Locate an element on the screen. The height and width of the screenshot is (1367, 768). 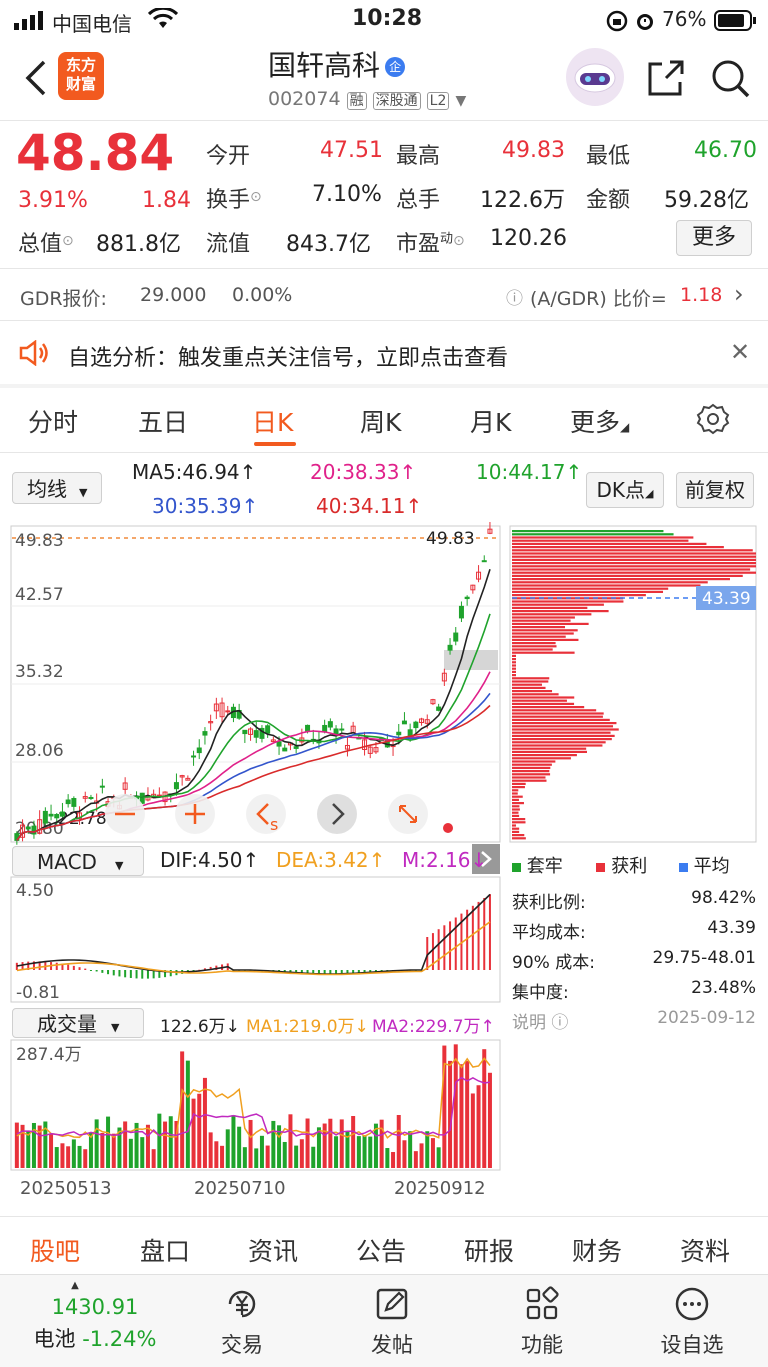
zoom-in-button is located at coordinates (195, 814).